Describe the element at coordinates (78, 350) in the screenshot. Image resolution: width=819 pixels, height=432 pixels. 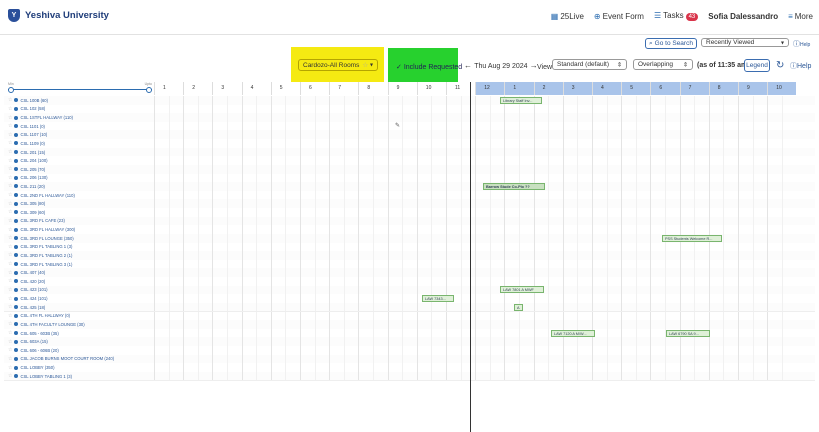
I see `room-name-cell: ☆ CSL 606 - 606B (20)` at that location.